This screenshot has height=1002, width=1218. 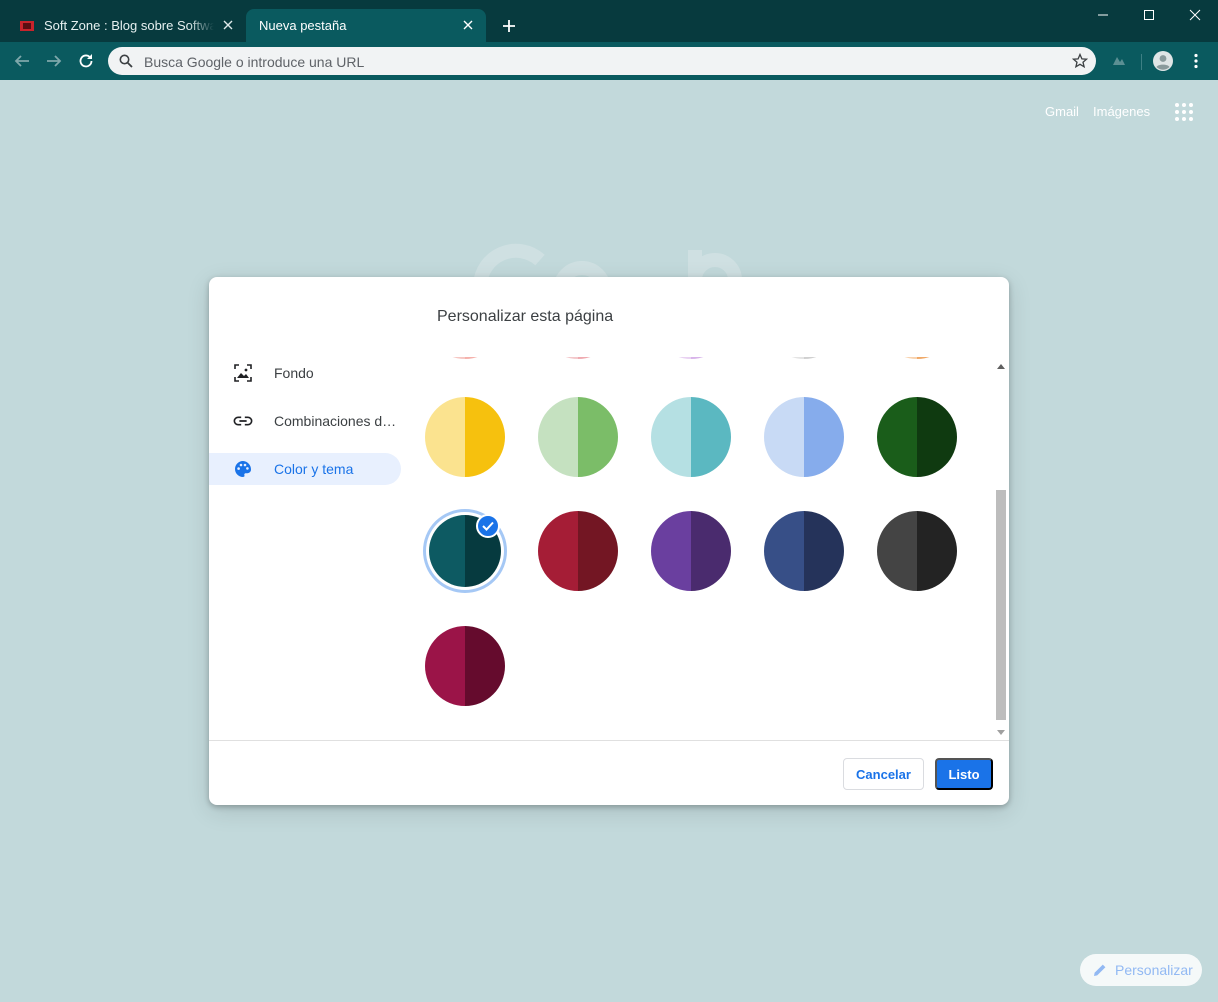 I want to click on plus-icon, so click(x=509, y=26).